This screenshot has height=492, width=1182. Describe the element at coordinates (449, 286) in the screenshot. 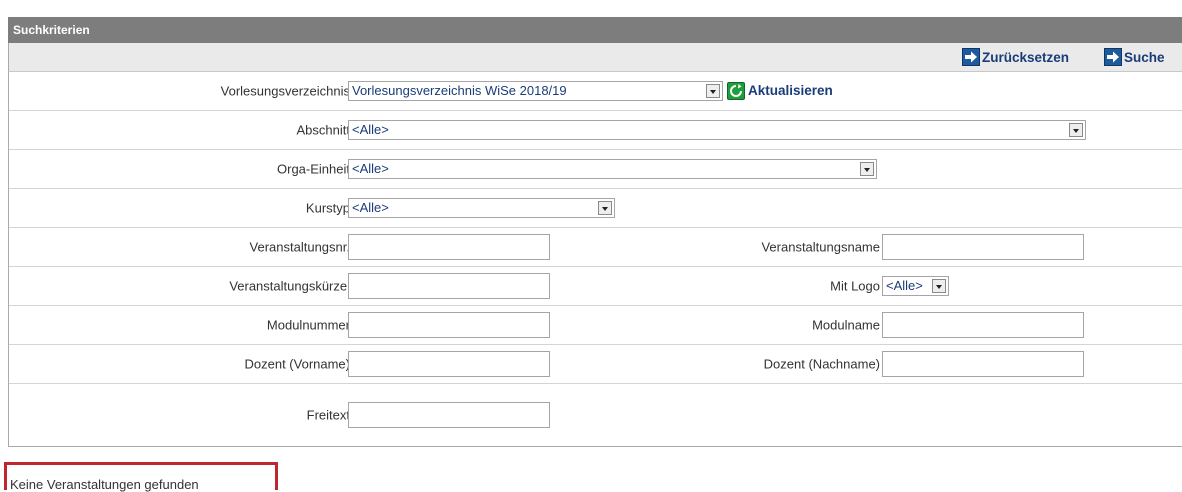

I see `veranstaltungskuerzel-input` at that location.